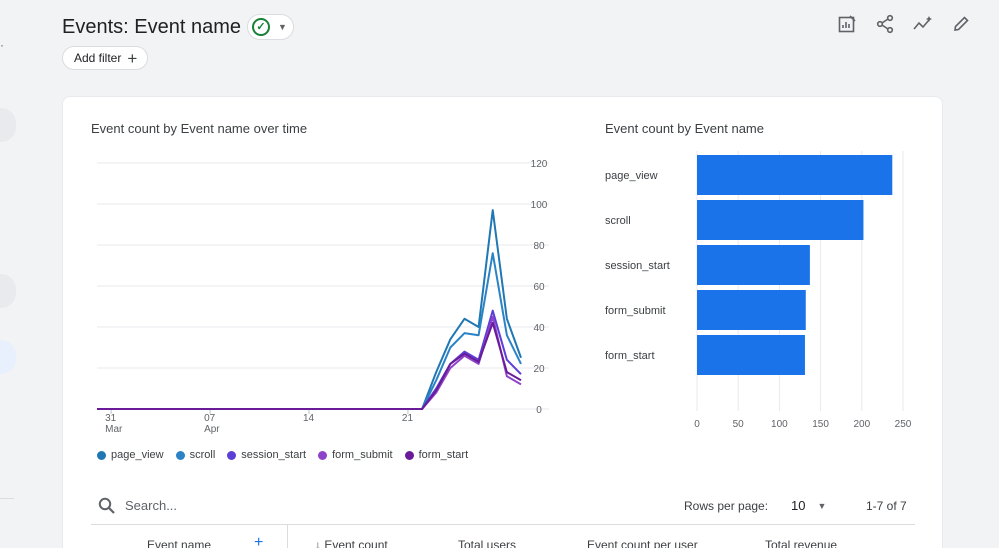 The image size is (999, 548). What do you see at coordinates (111, 418) in the screenshot?
I see `x-tick-day: 31` at bounding box center [111, 418].